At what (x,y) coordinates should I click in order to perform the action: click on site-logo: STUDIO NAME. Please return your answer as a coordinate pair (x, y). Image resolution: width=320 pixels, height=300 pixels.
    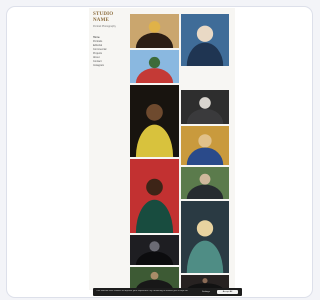
    Looking at the image, I should click on (109, 18).